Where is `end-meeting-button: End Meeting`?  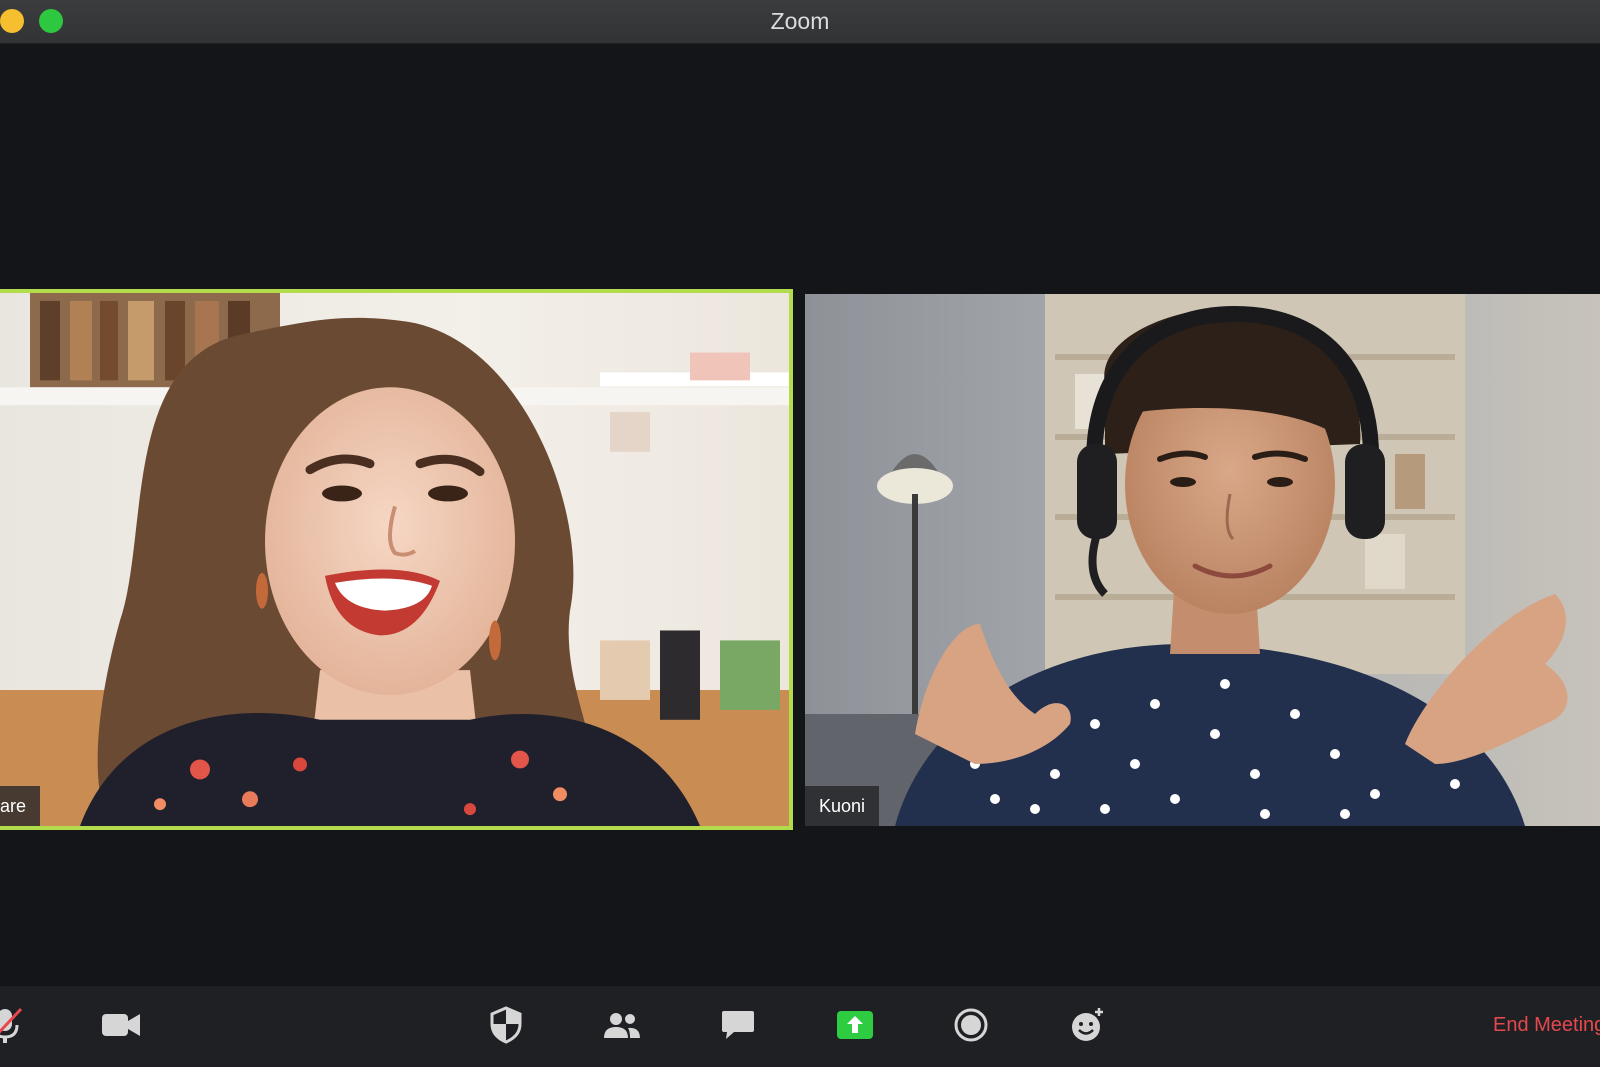 end-meeting-button: End Meeting is located at coordinates (1546, 1025).